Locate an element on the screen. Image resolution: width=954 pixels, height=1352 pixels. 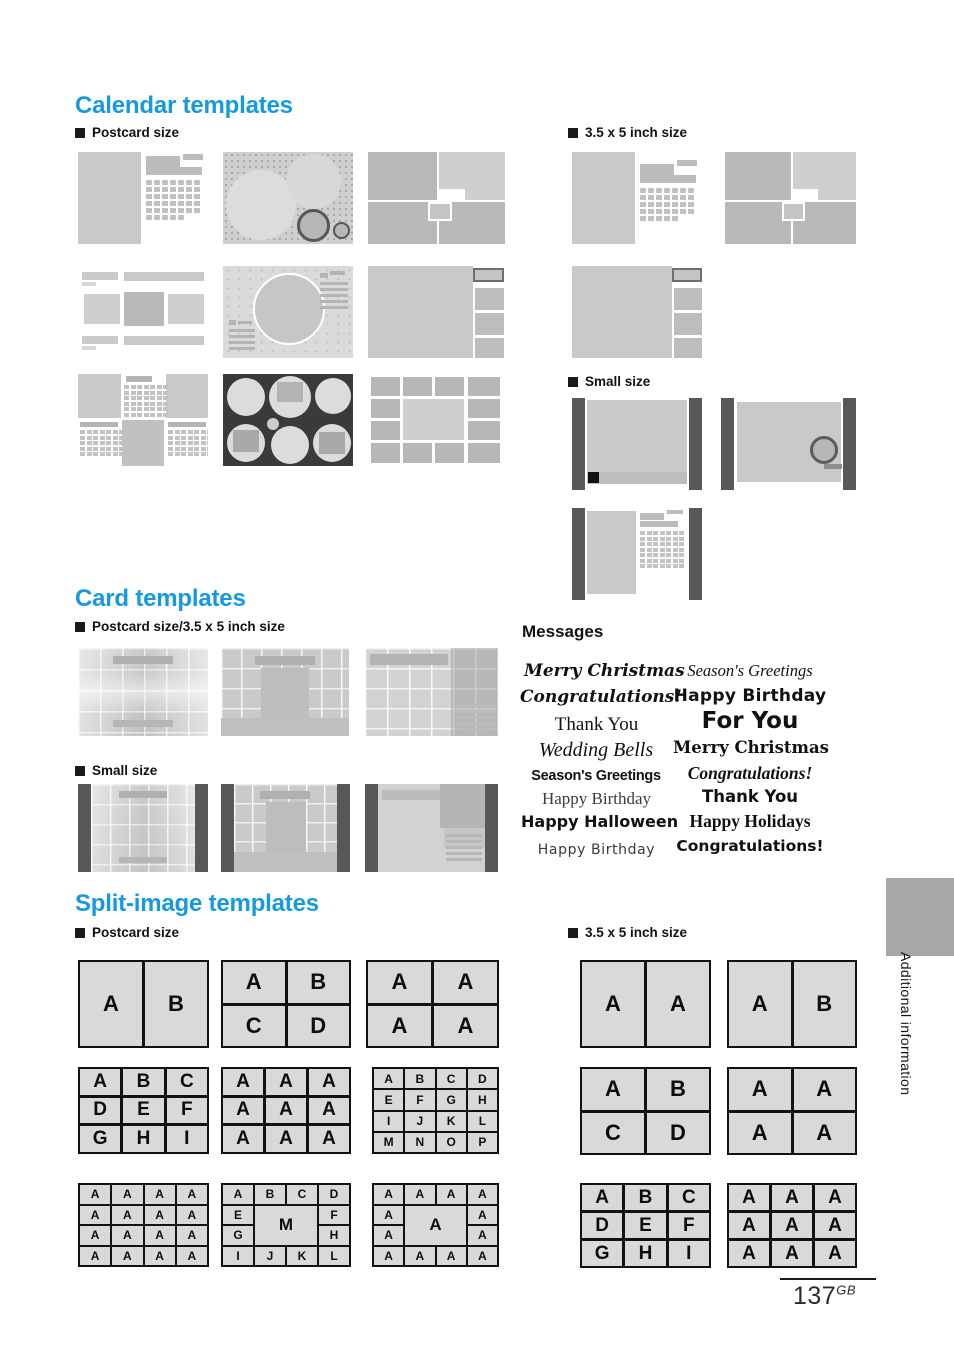
split-cell: E is located at coordinates (238, 1214).